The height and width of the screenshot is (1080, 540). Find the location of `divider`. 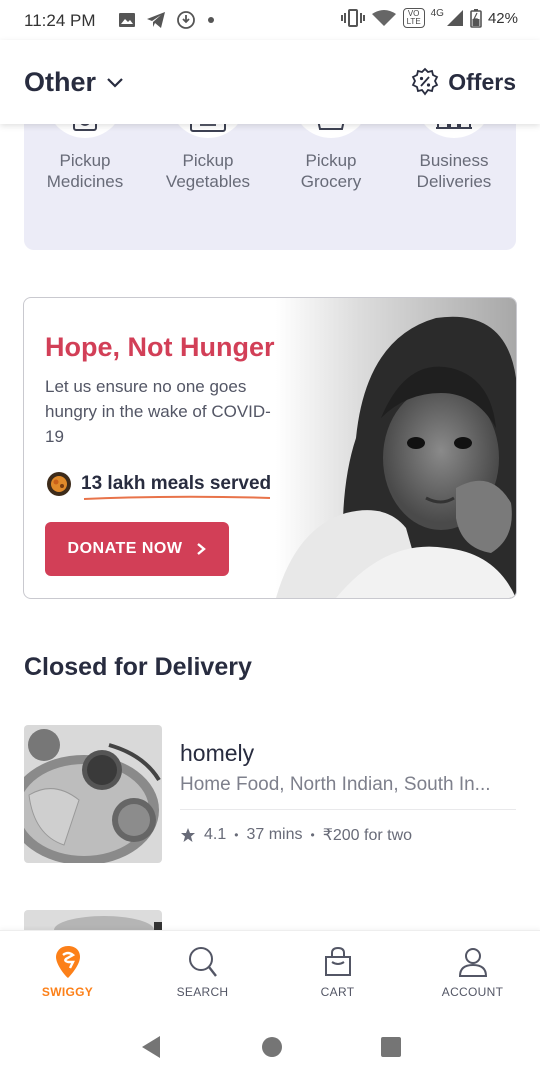

divider is located at coordinates (348, 809).